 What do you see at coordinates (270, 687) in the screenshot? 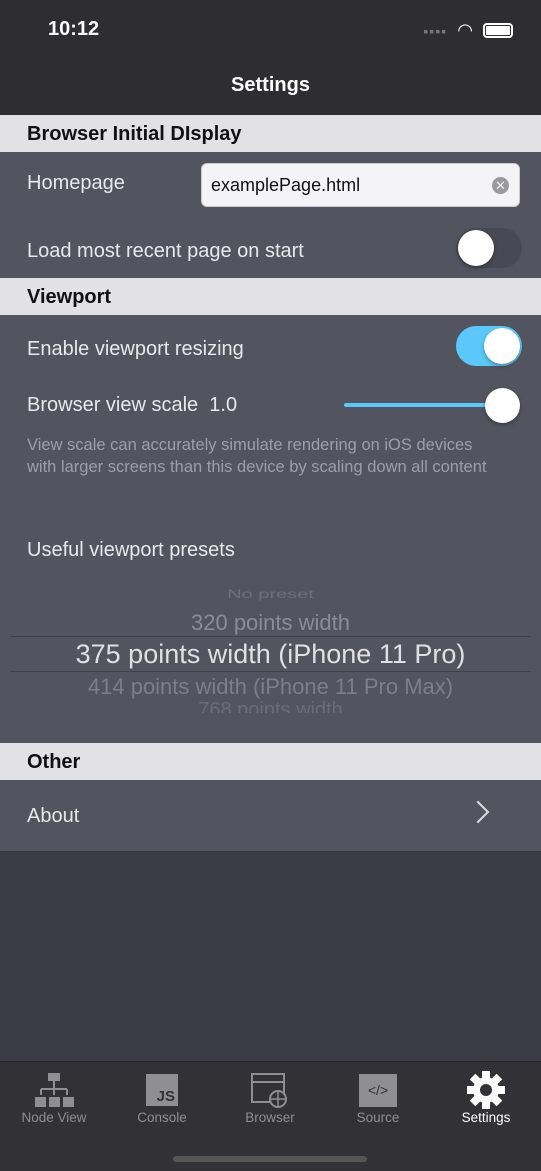
I see `picker-item: 414 points width (iPhone 11 Pro Max)` at bounding box center [270, 687].